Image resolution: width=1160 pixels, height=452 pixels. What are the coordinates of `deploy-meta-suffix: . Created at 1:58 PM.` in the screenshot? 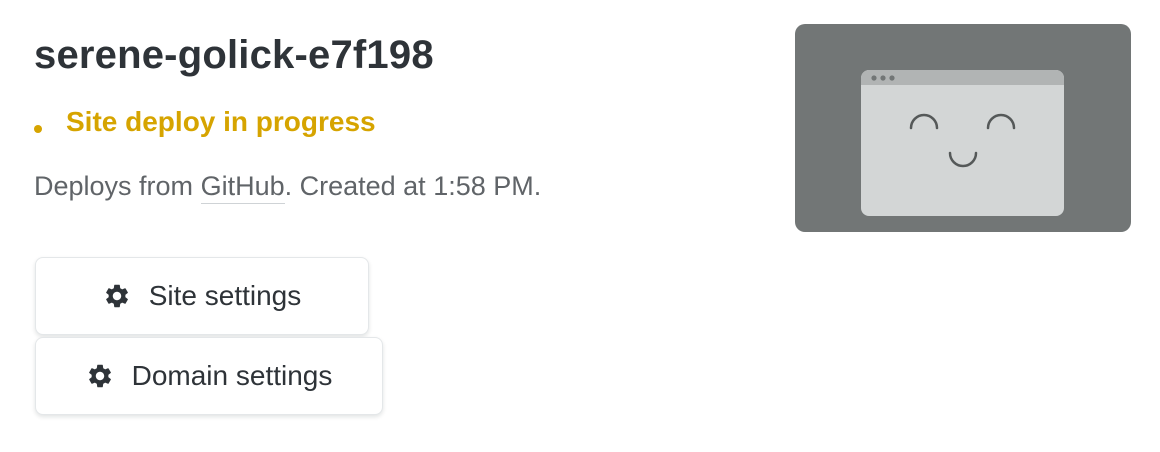 It's located at (413, 186).